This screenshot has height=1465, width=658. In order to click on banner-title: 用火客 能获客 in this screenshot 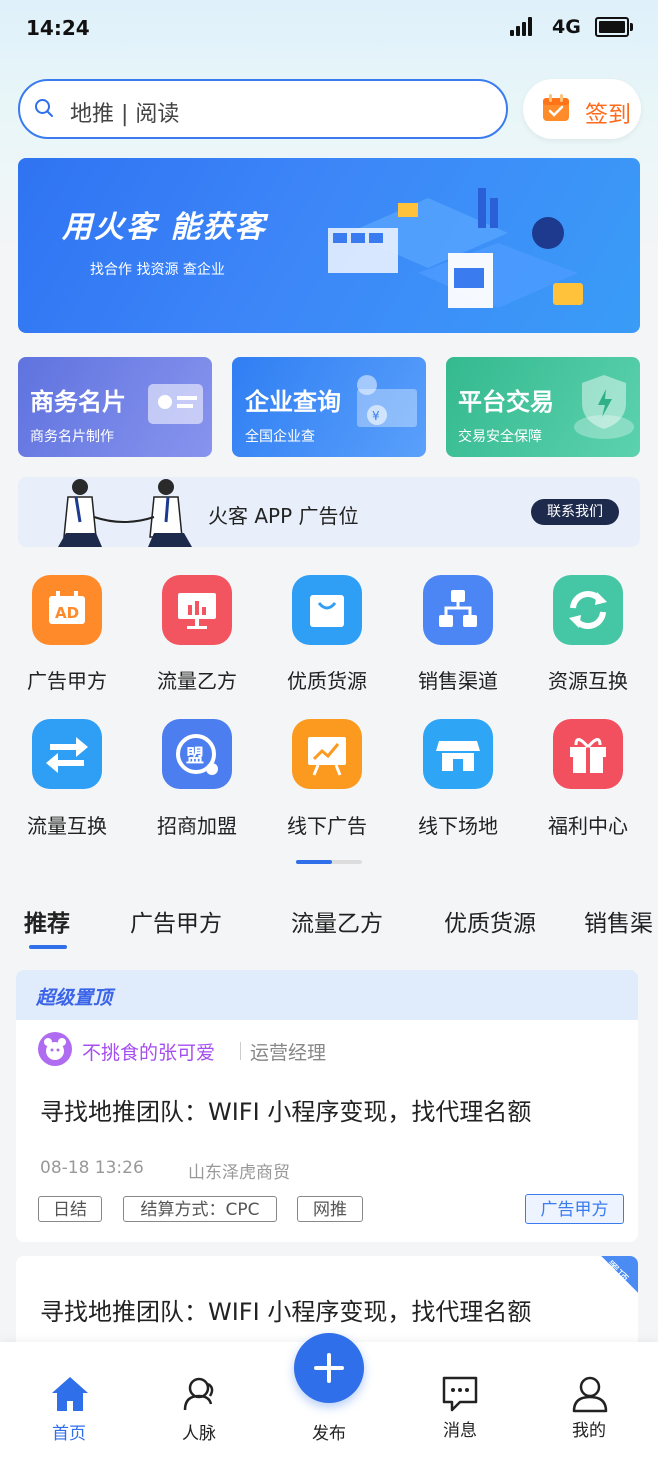, I will do `click(164, 227)`.